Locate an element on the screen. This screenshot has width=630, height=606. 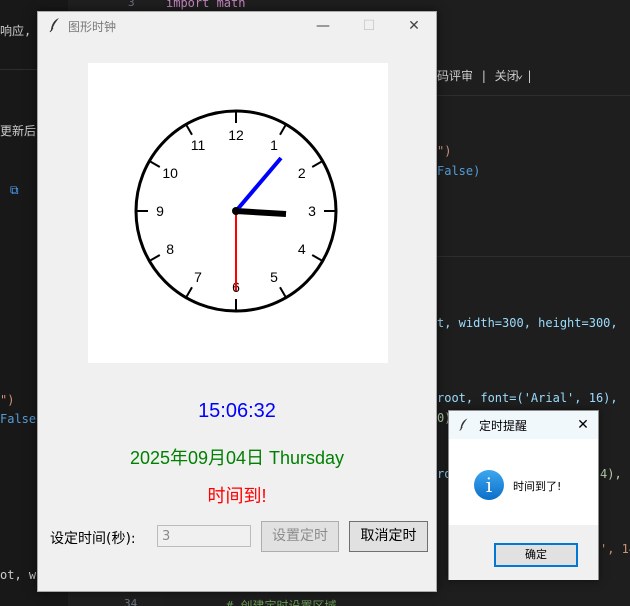
clock-number: 11 is located at coordinates (198, 145).